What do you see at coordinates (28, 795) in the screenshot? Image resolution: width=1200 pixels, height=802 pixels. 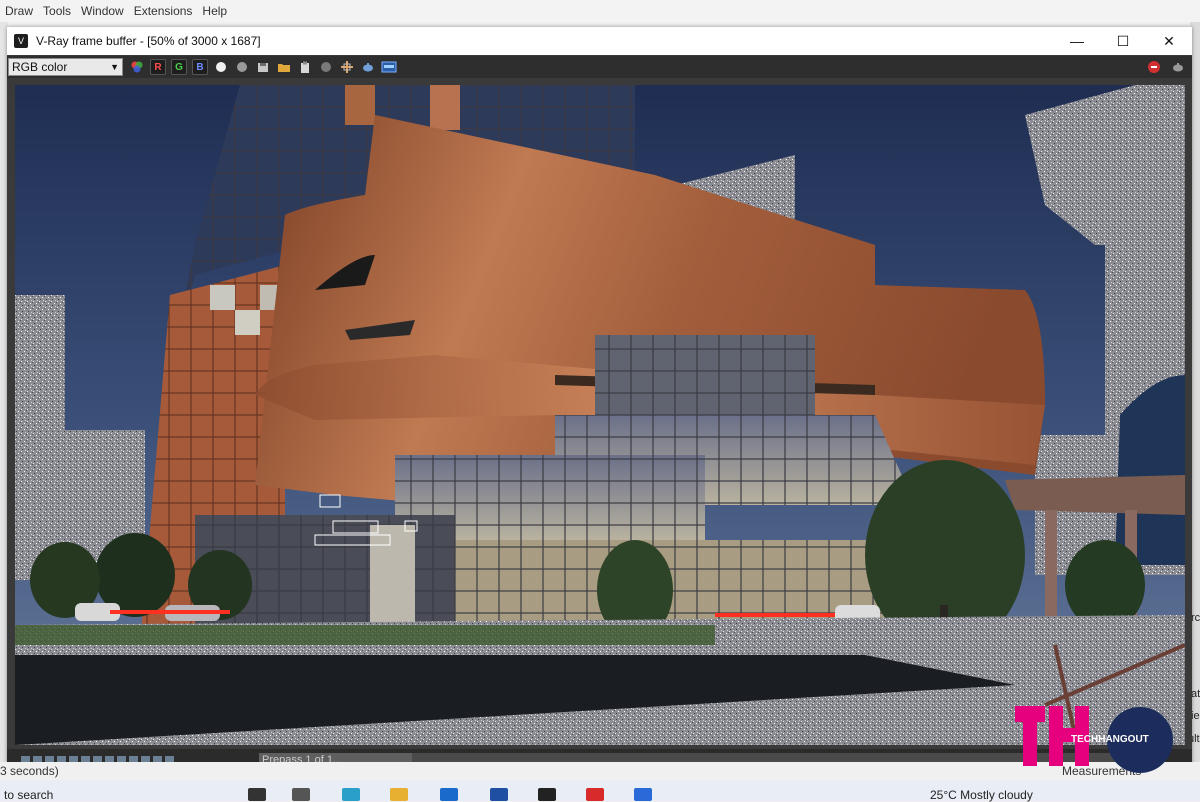 I see `taskbar-search: to search` at bounding box center [28, 795].